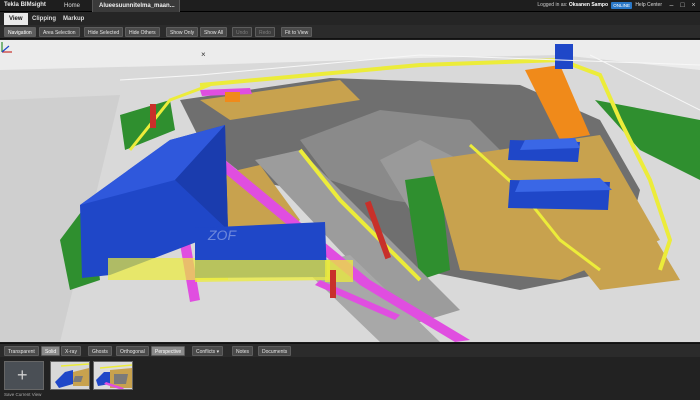 The width and height of the screenshot is (700, 400). What do you see at coordinates (218, 352) in the screenshot?
I see `chevron-down-icon: ▾` at bounding box center [218, 352].